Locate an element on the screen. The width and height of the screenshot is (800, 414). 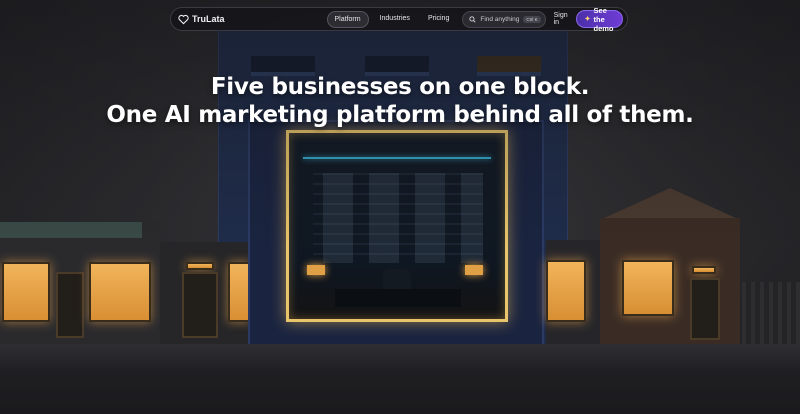
heart-logo-icon is located at coordinates (183, 19).